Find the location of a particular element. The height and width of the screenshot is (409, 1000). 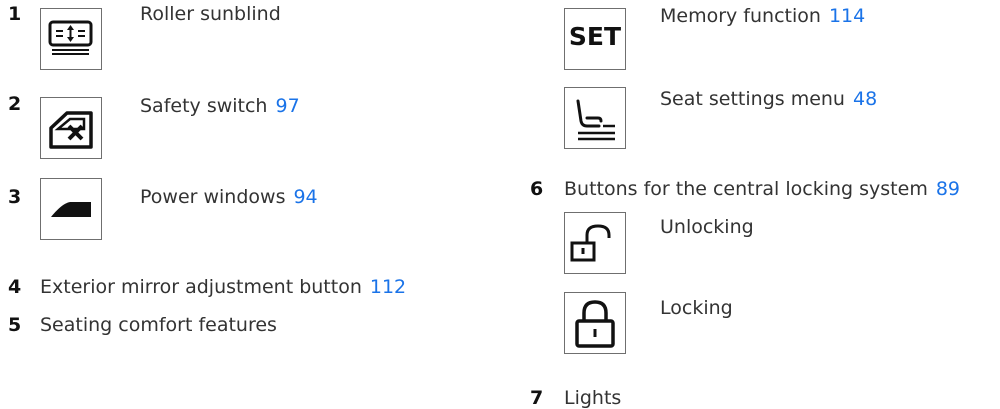

item-number-7: 7 is located at coordinates (537, 398).